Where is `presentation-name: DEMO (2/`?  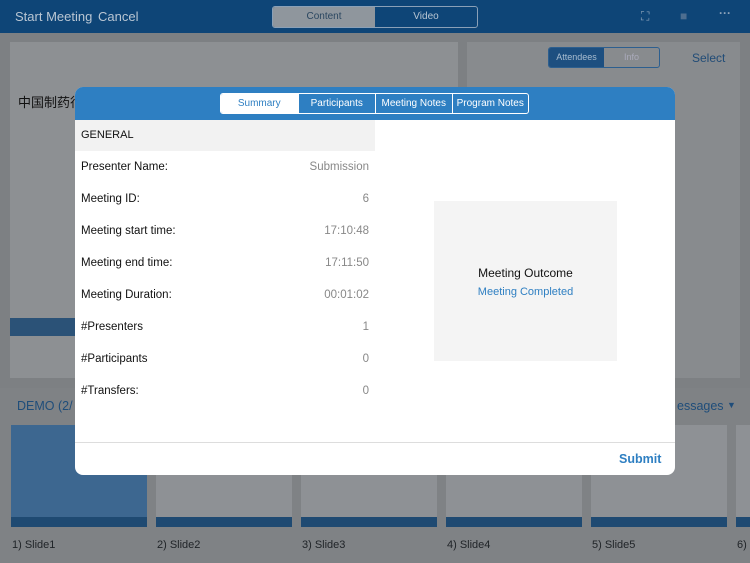 presentation-name: DEMO (2/ is located at coordinates (45, 406).